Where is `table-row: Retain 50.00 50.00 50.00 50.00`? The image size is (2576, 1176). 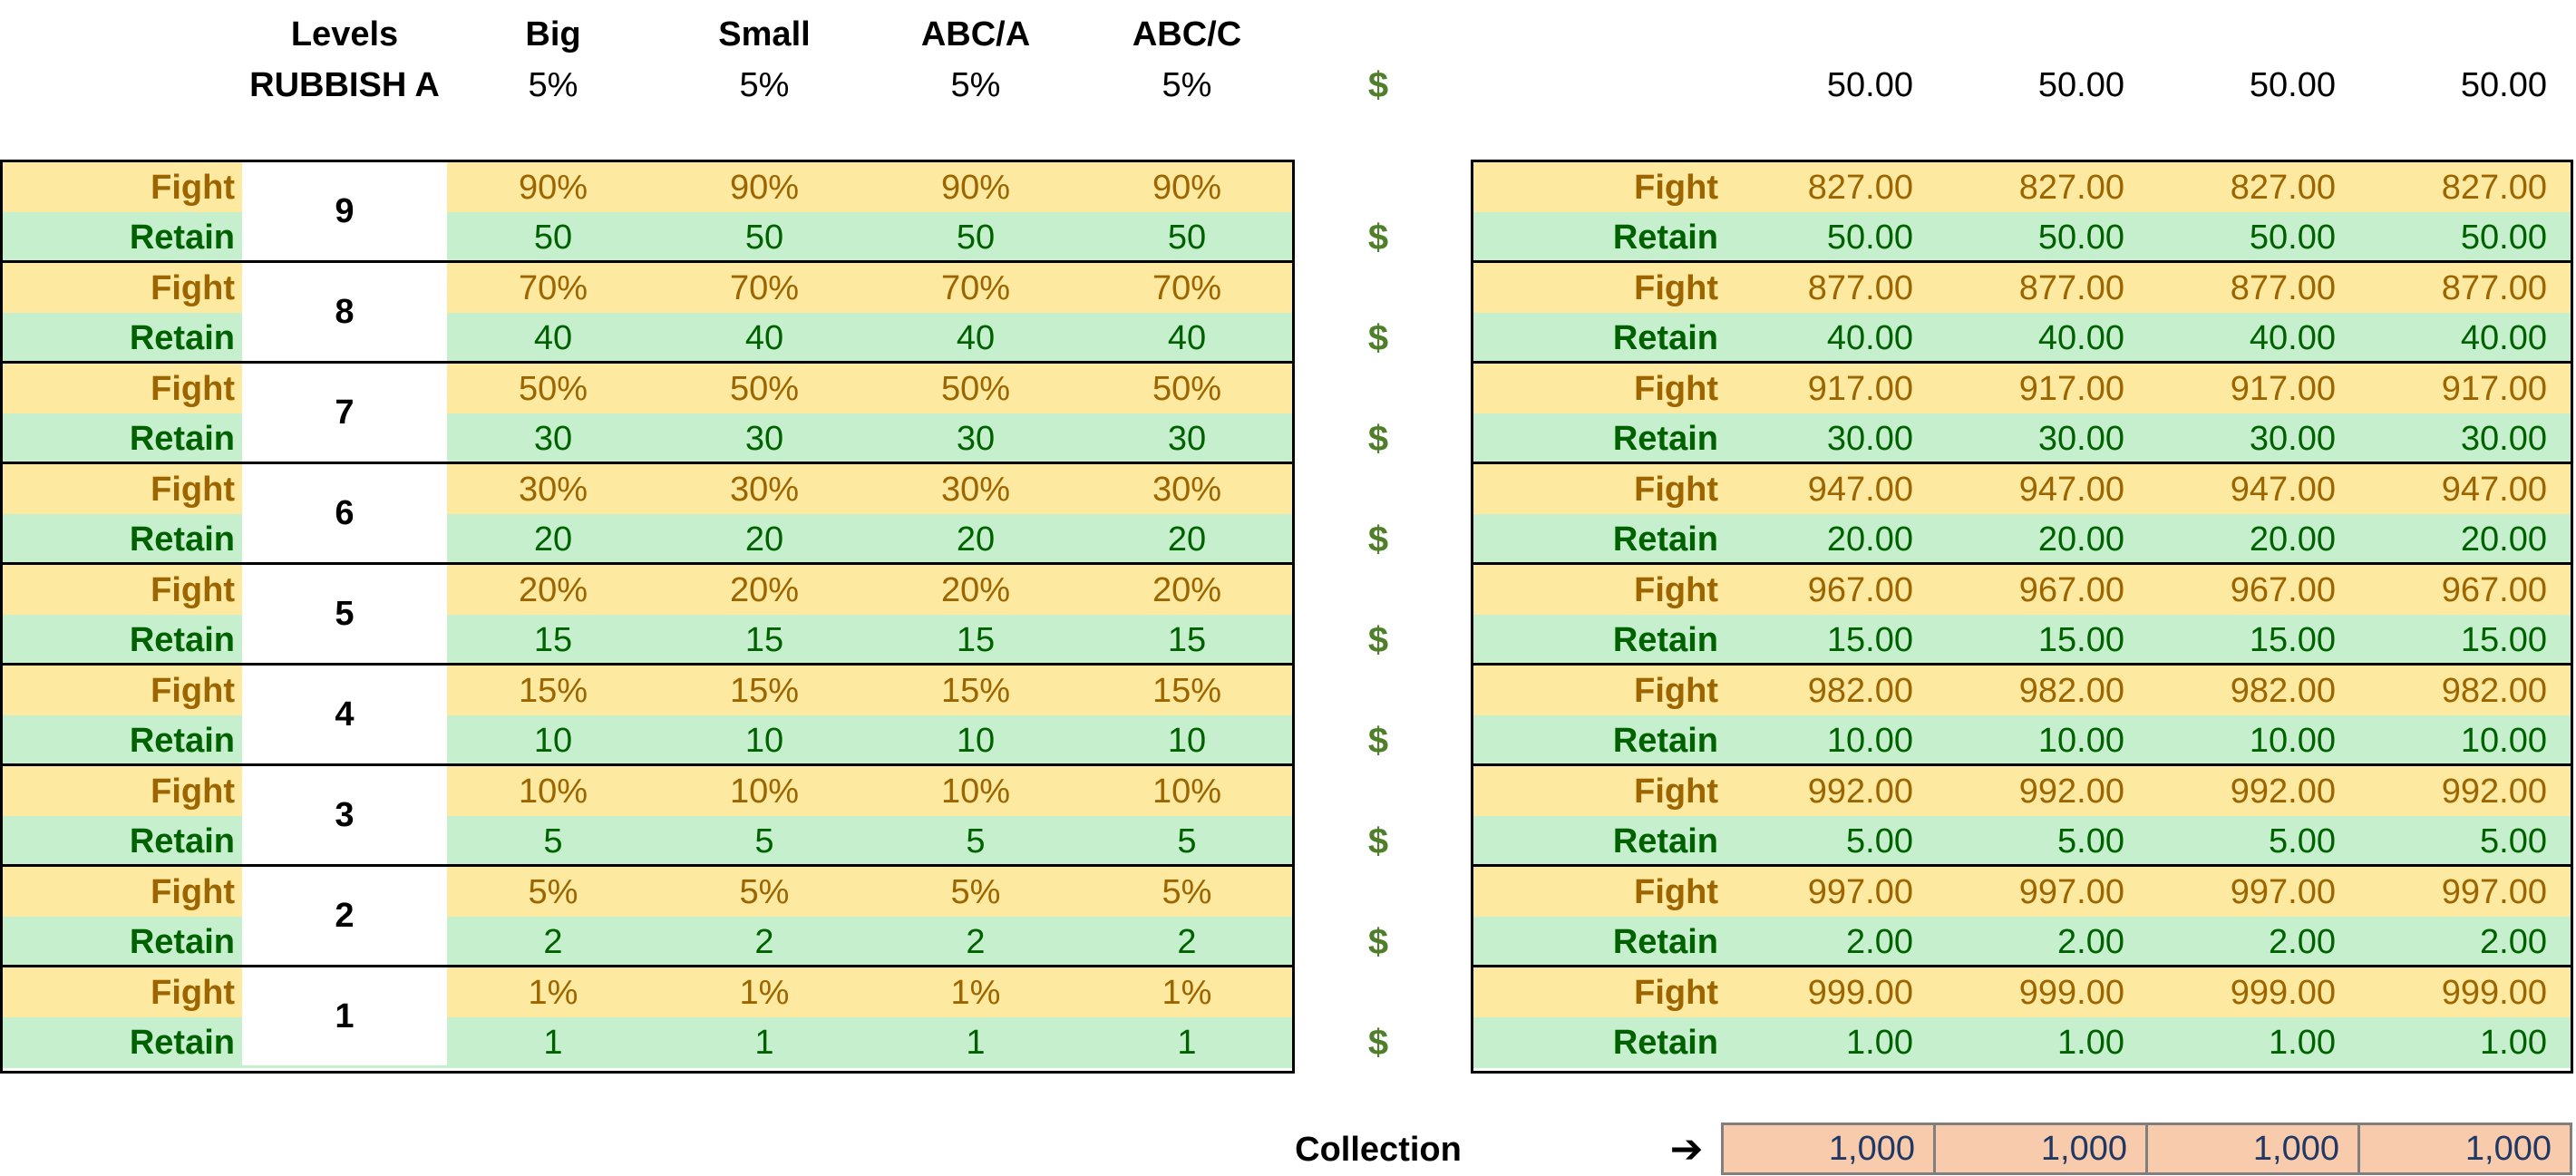 table-row: Retain 50.00 50.00 50.00 50.00 is located at coordinates (2022, 237).